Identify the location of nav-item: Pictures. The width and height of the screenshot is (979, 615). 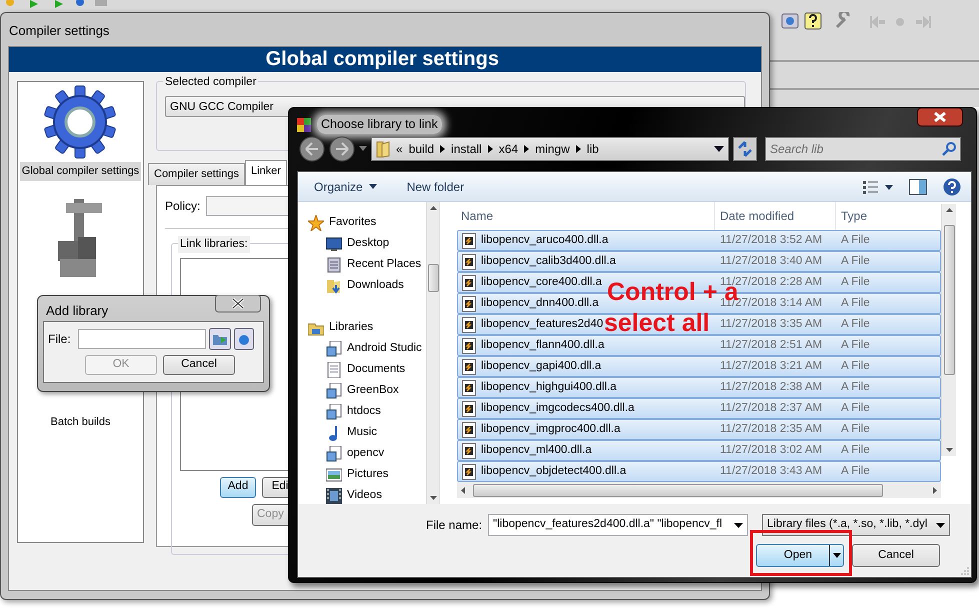
(367, 474).